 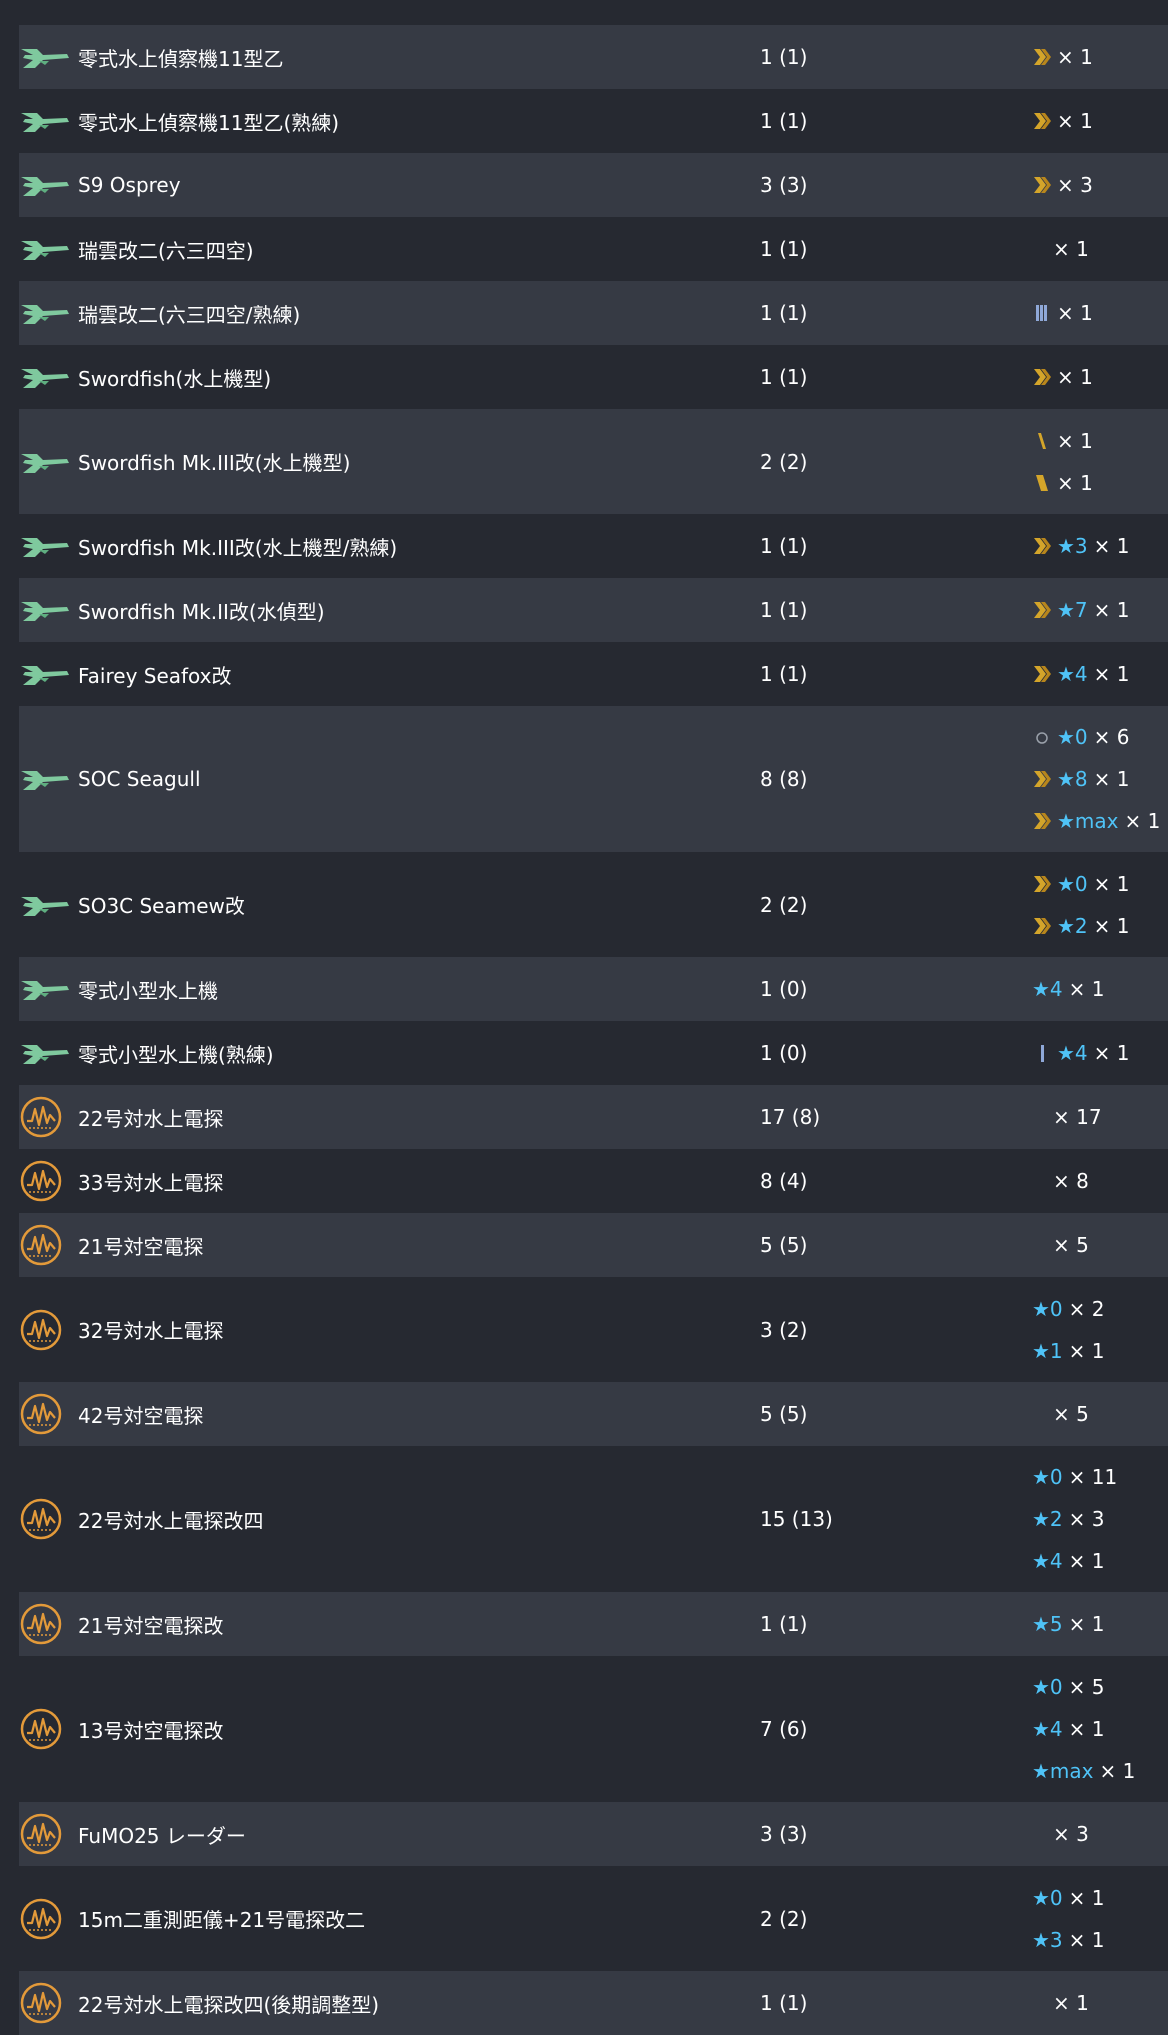 I want to click on equipment-count: 2 (2), so click(x=784, y=904).